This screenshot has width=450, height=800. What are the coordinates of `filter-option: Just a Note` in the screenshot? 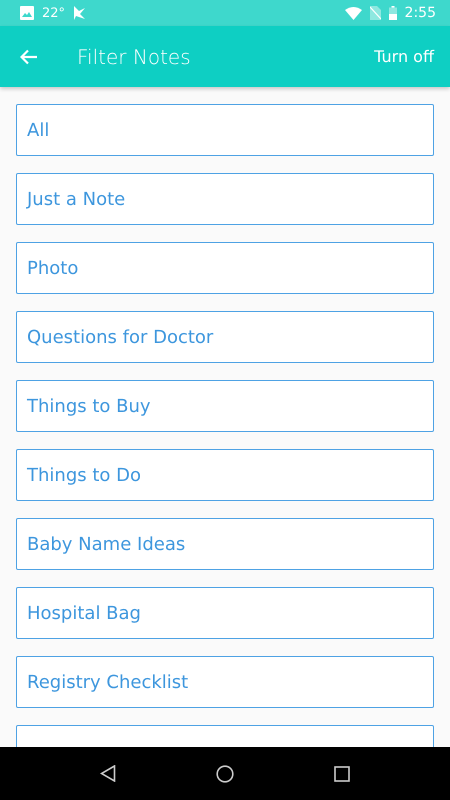 It's located at (225, 199).